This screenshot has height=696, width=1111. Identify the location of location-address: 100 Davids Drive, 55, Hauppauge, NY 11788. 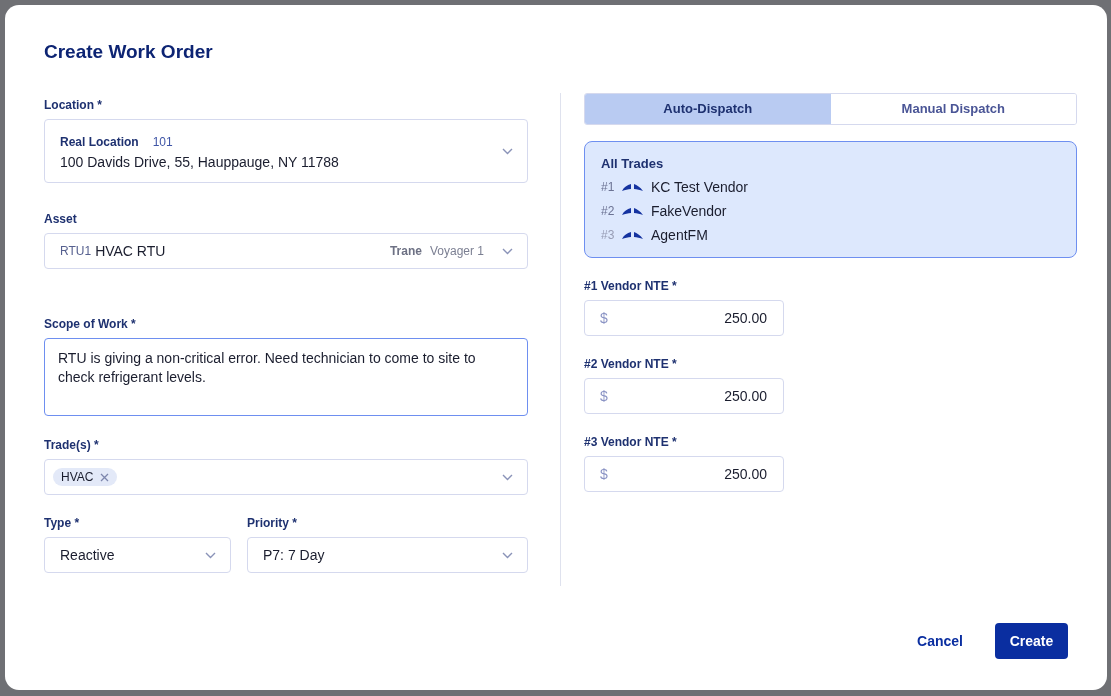
(199, 161).